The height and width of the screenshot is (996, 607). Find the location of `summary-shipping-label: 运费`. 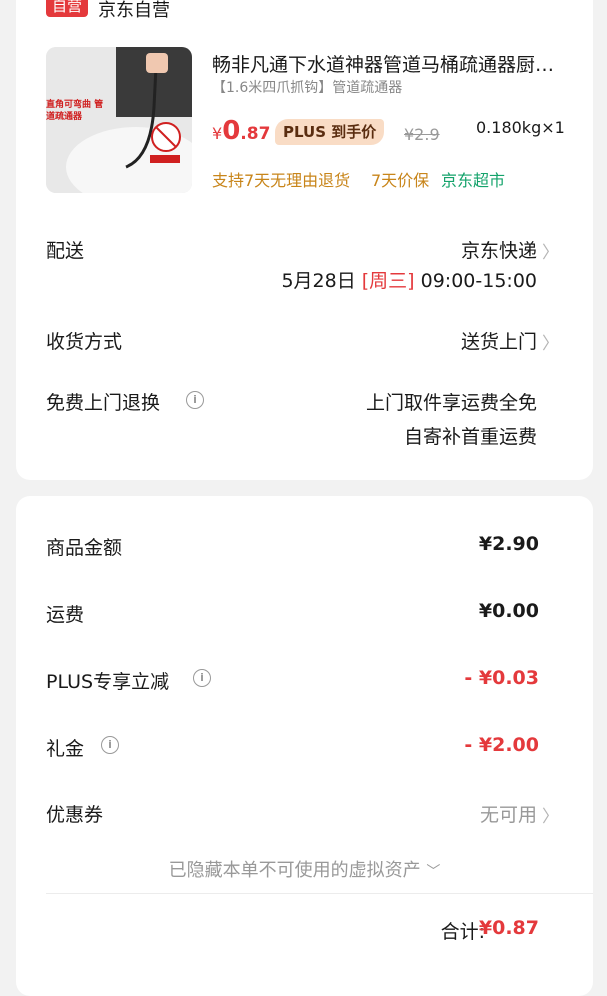

summary-shipping-label: 运费 is located at coordinates (65, 615).